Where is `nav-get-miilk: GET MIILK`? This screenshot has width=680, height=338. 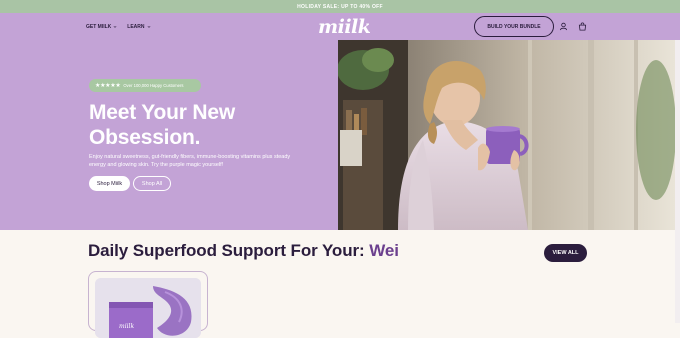 nav-get-miilk: GET MIILK is located at coordinates (101, 27).